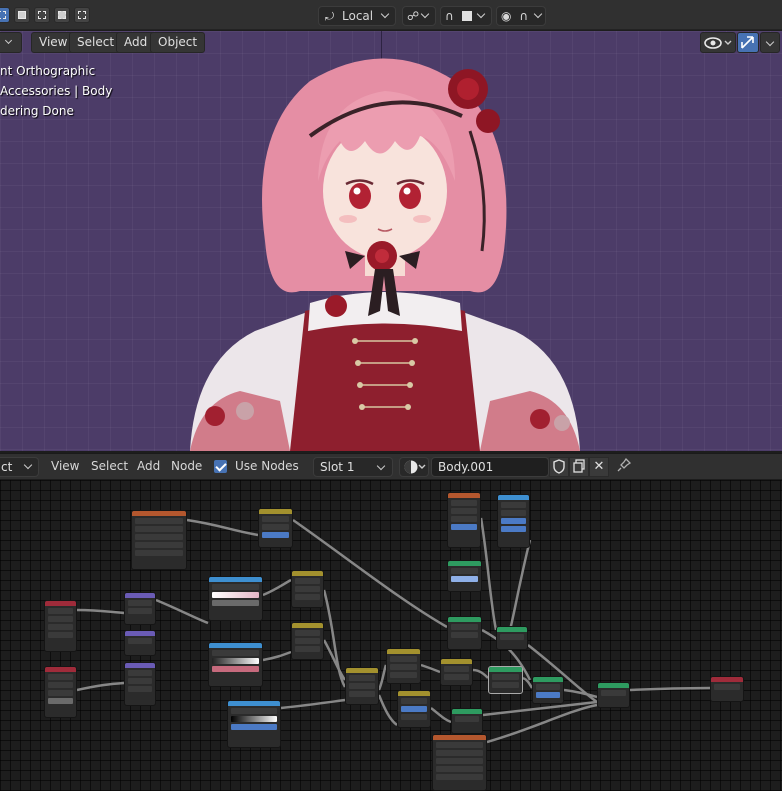 The width and height of the screenshot is (782, 791). I want to click on proportional-editing-dropdown: ◉ ∩, so click(521, 16).